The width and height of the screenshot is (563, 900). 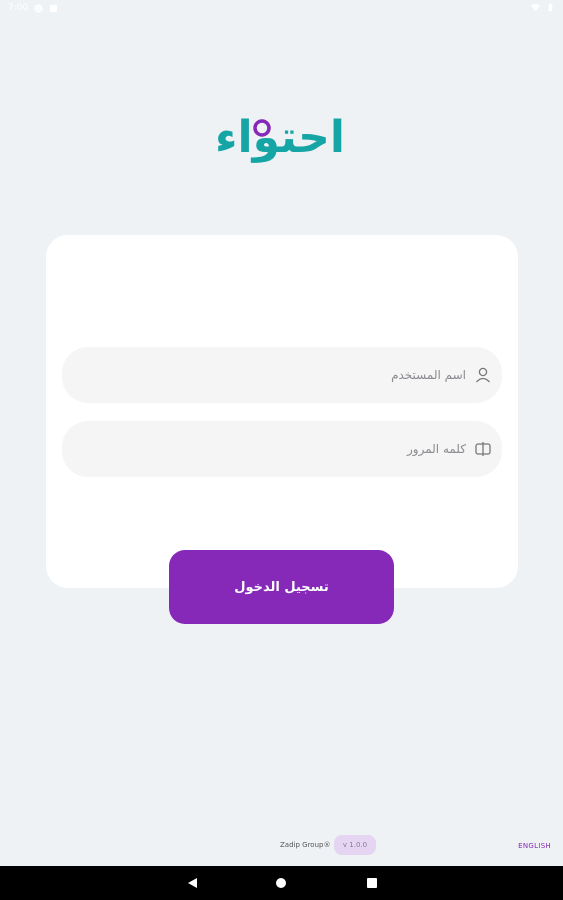 I want to click on svg-text: G, so click(x=38, y=8).